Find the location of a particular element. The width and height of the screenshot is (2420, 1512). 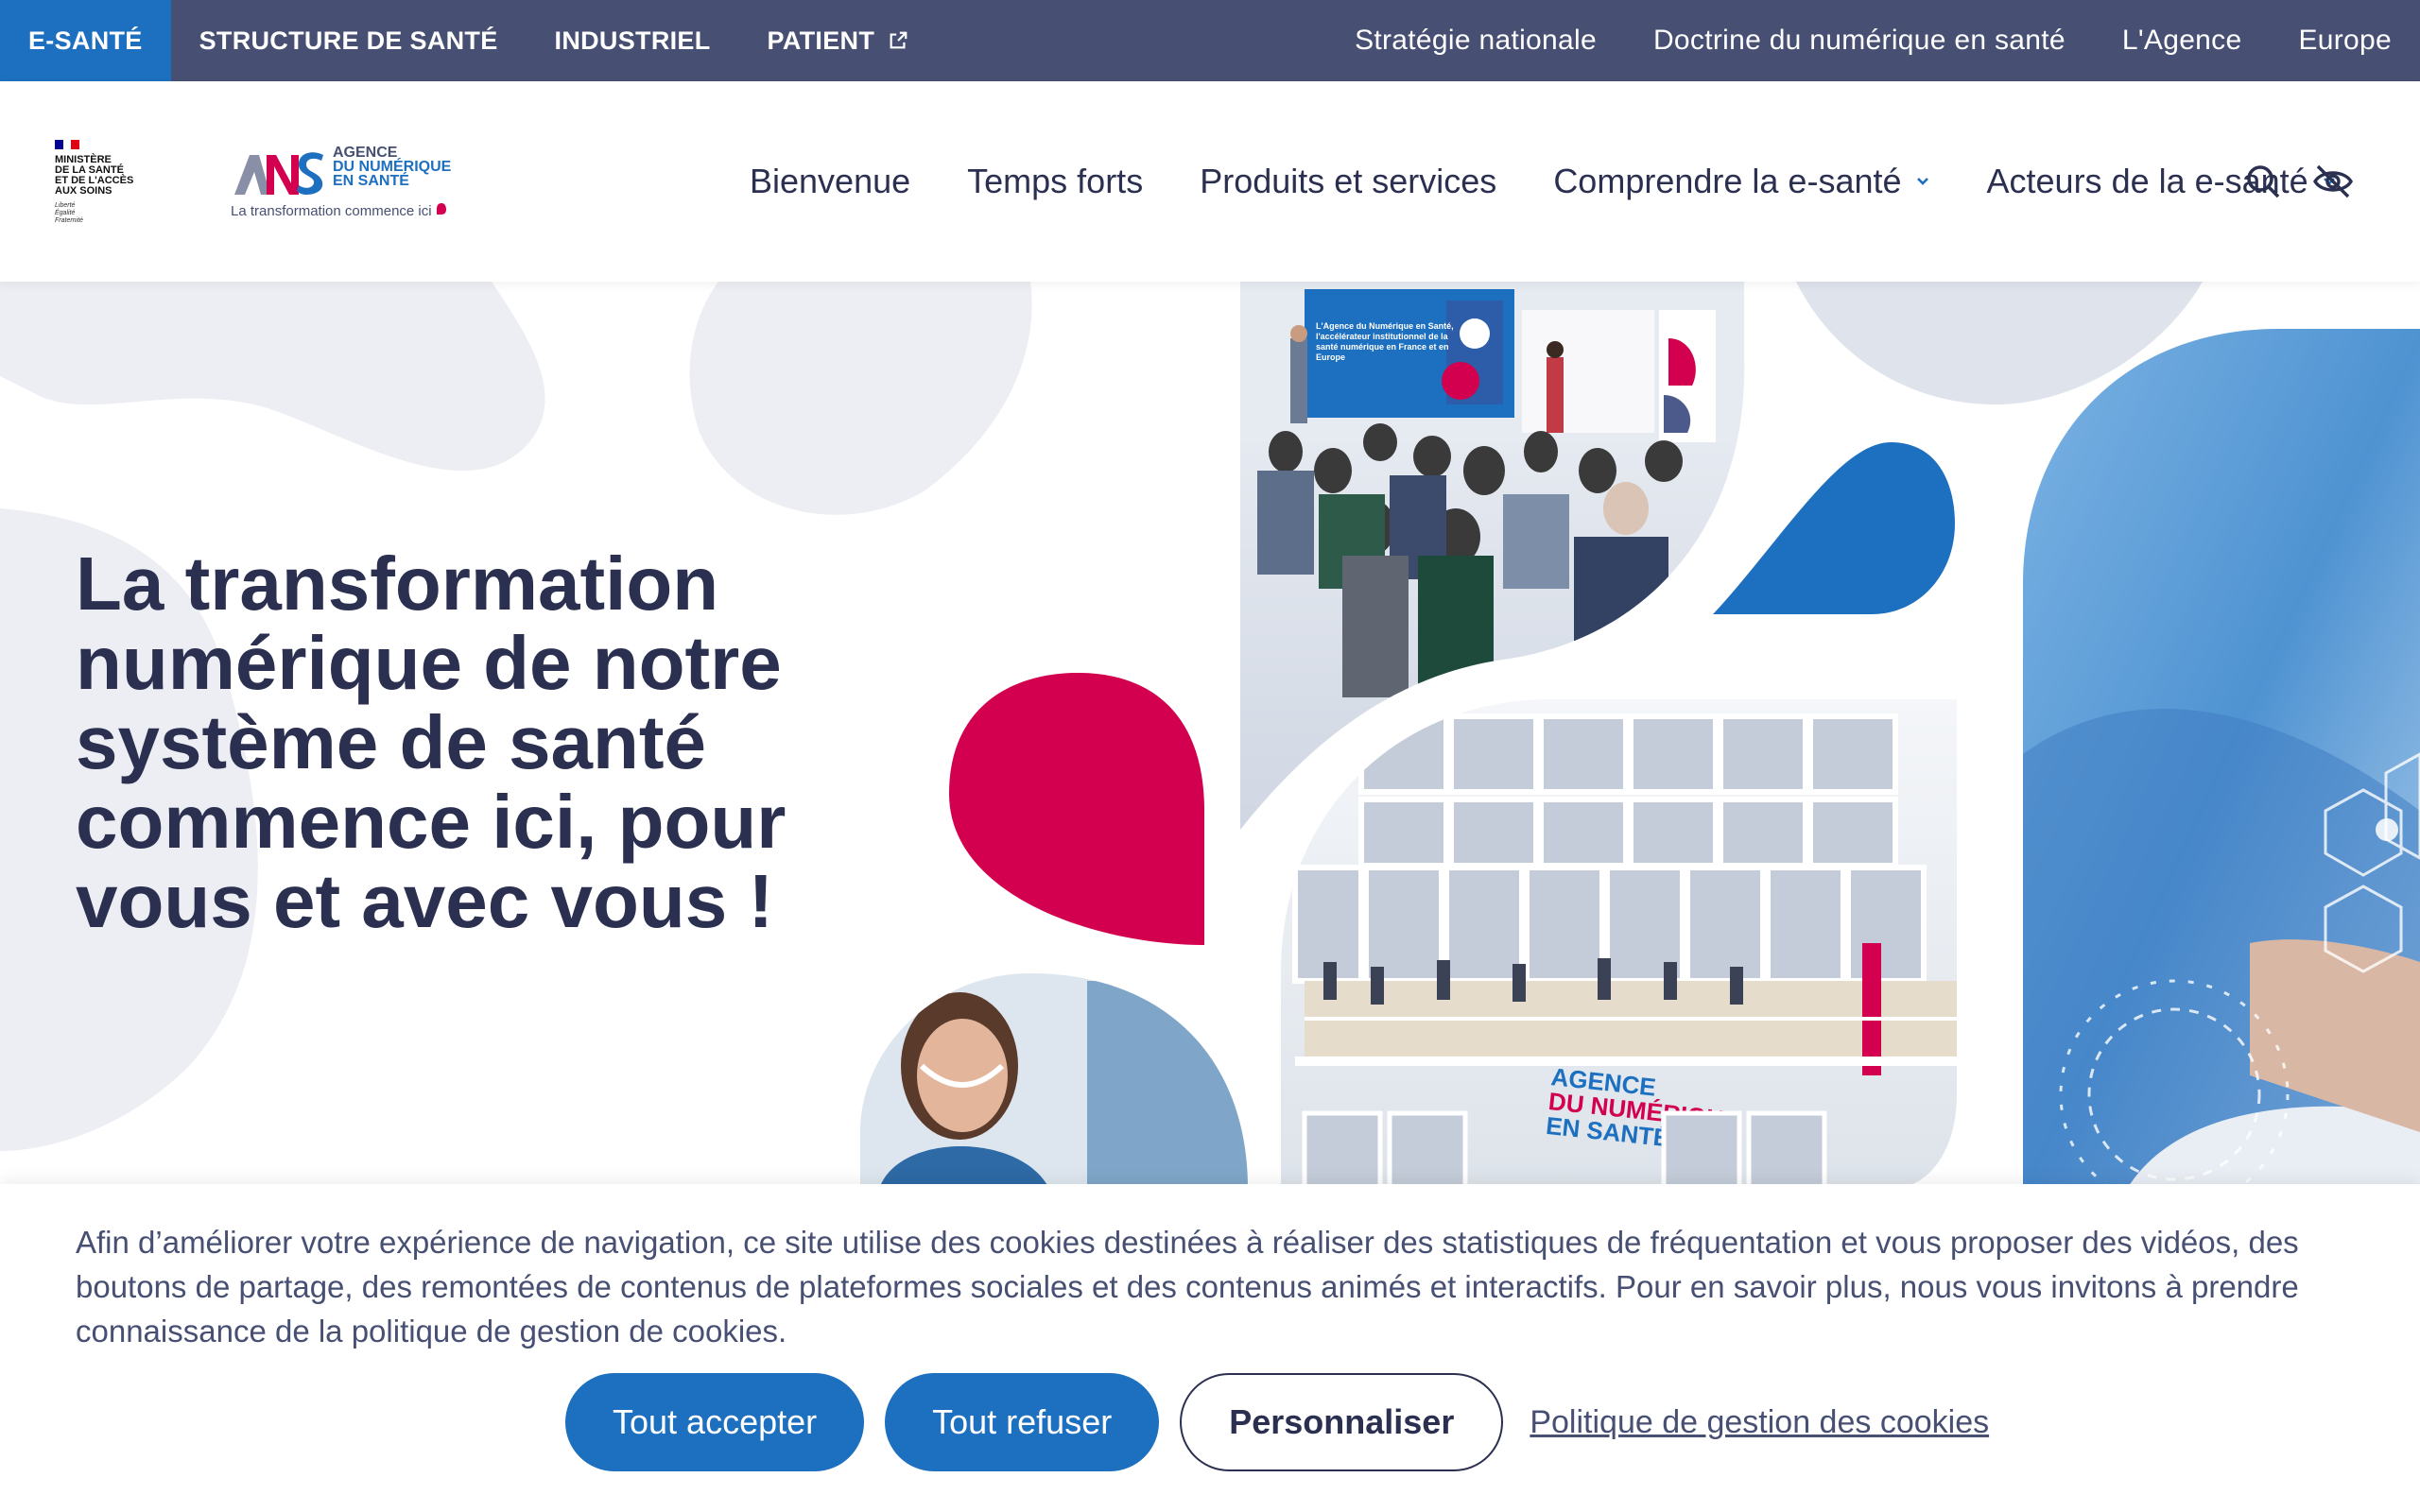

nav-label: Comprendre la e-santé is located at coordinates (1727, 181).